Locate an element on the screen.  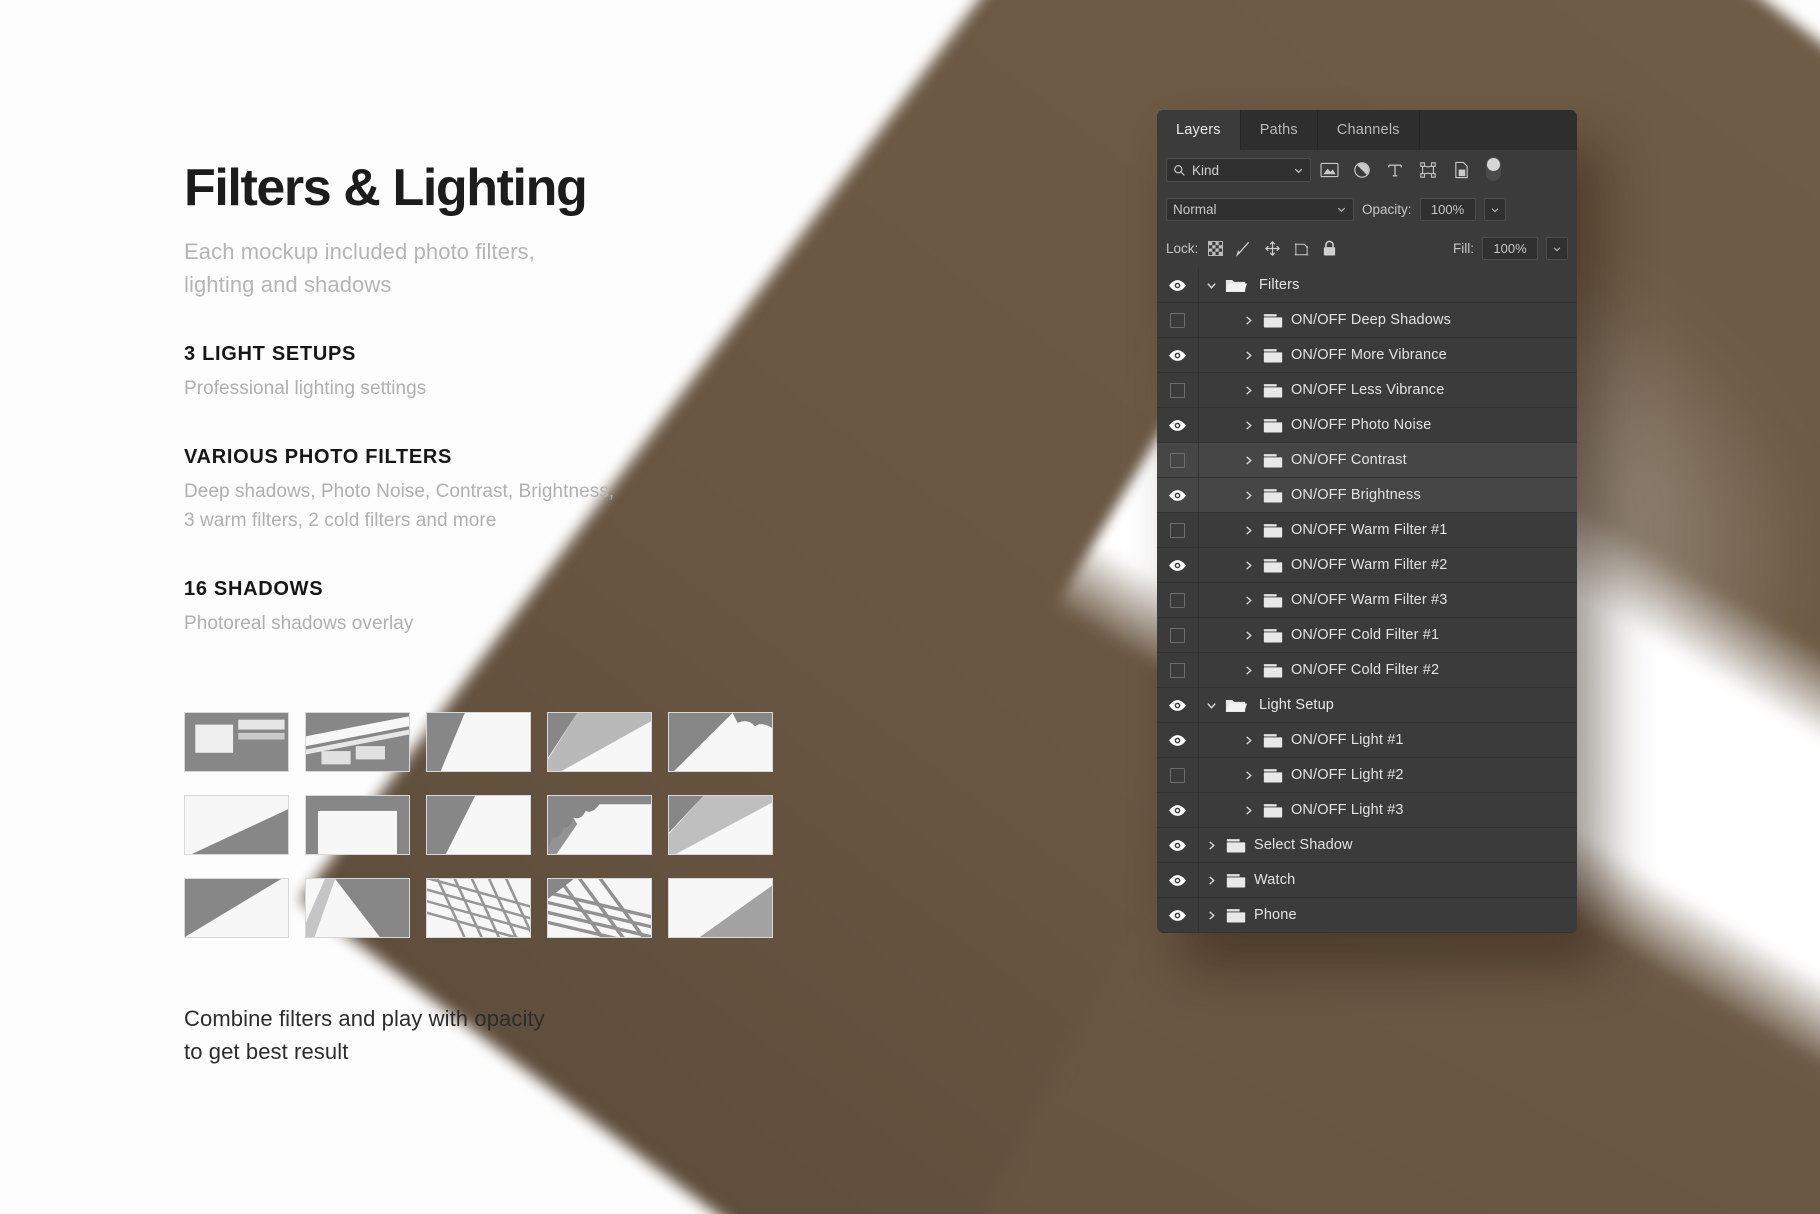
layer-row: Watch is located at coordinates (1367, 880).